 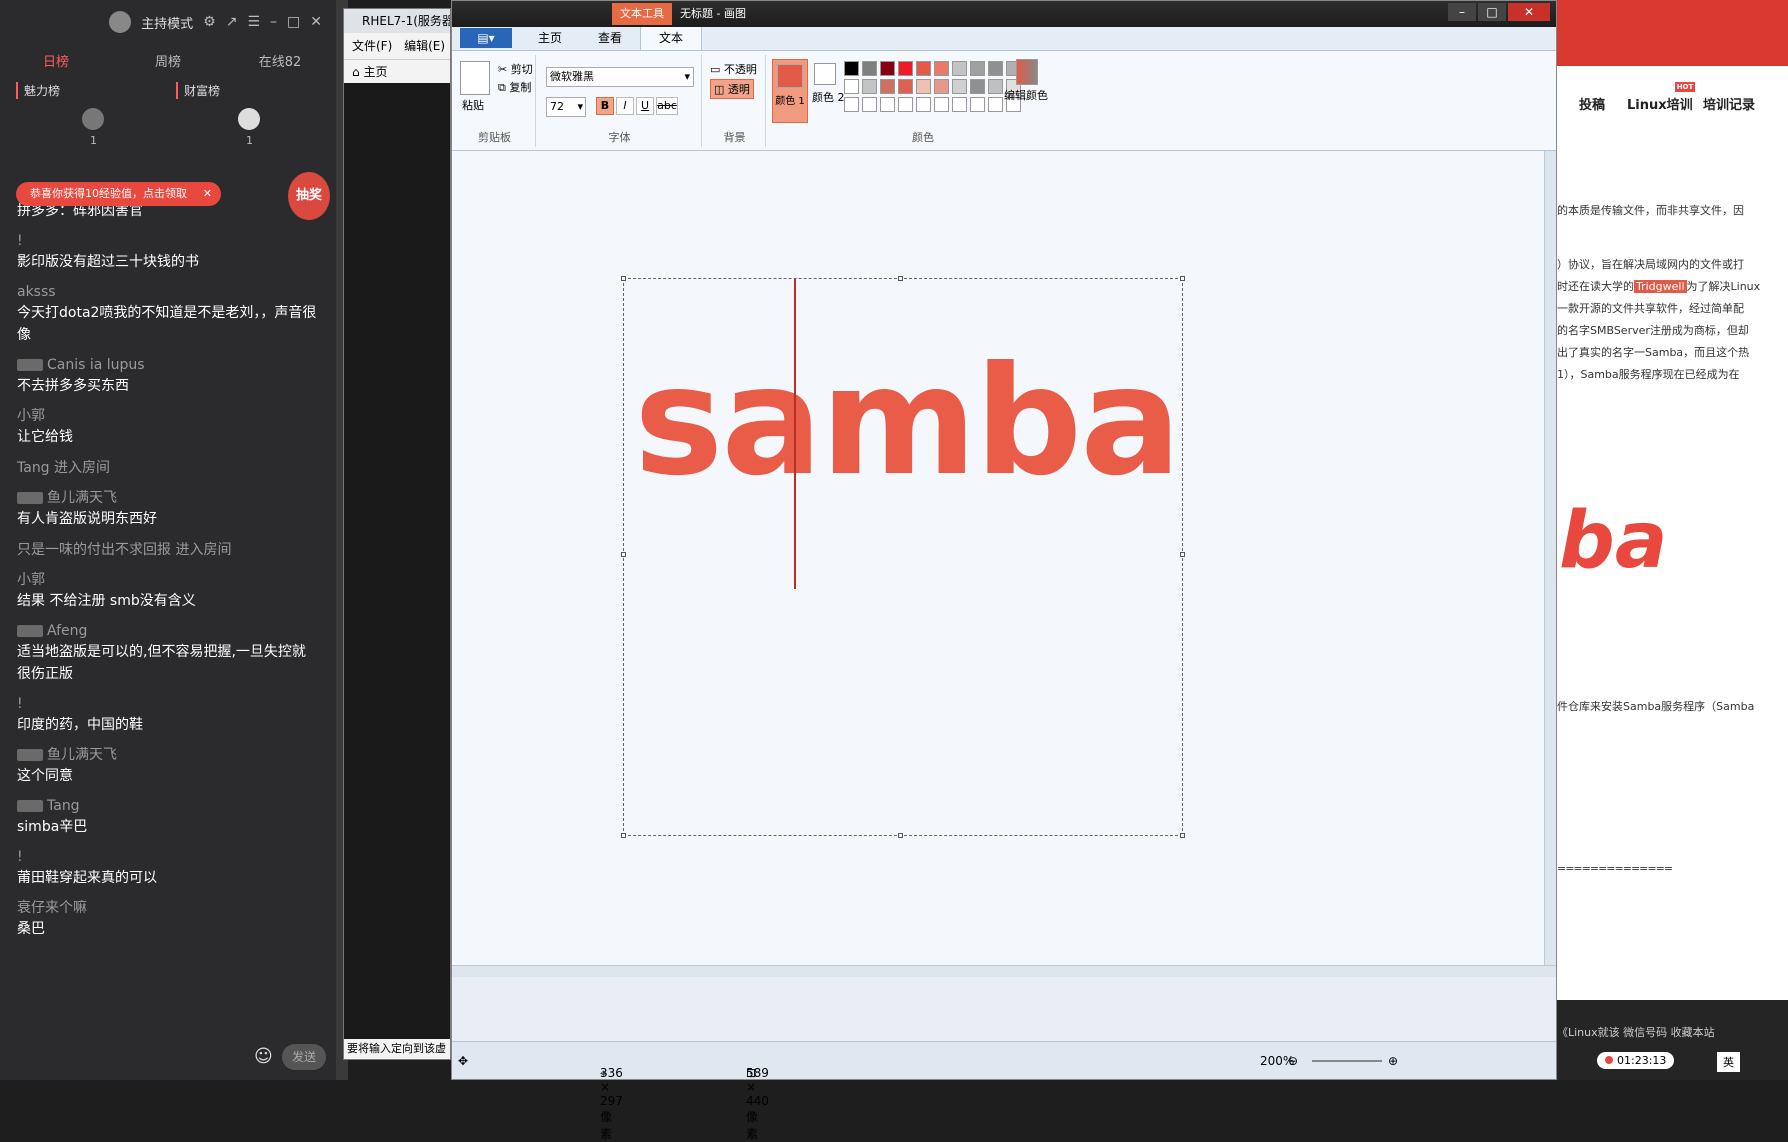 What do you see at coordinates (249, 119) in the screenshot?
I see `wealth-top-avatar` at bounding box center [249, 119].